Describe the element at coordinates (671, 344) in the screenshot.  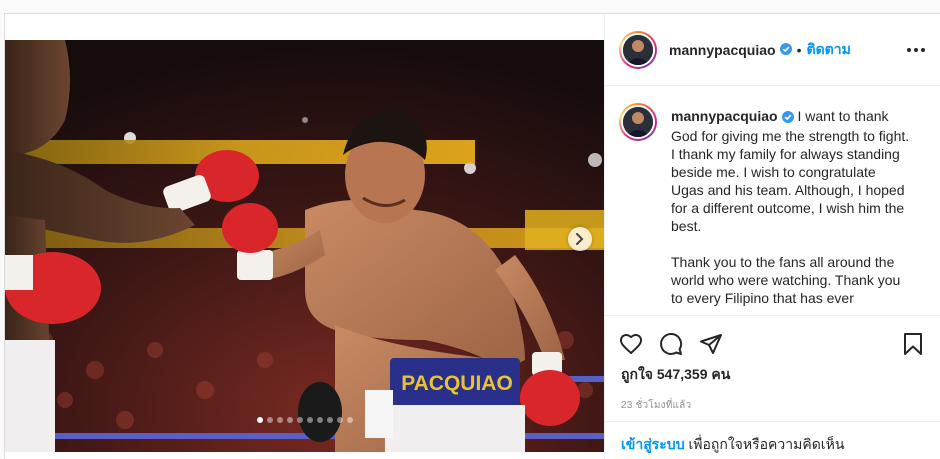
I see `comment-icon` at that location.